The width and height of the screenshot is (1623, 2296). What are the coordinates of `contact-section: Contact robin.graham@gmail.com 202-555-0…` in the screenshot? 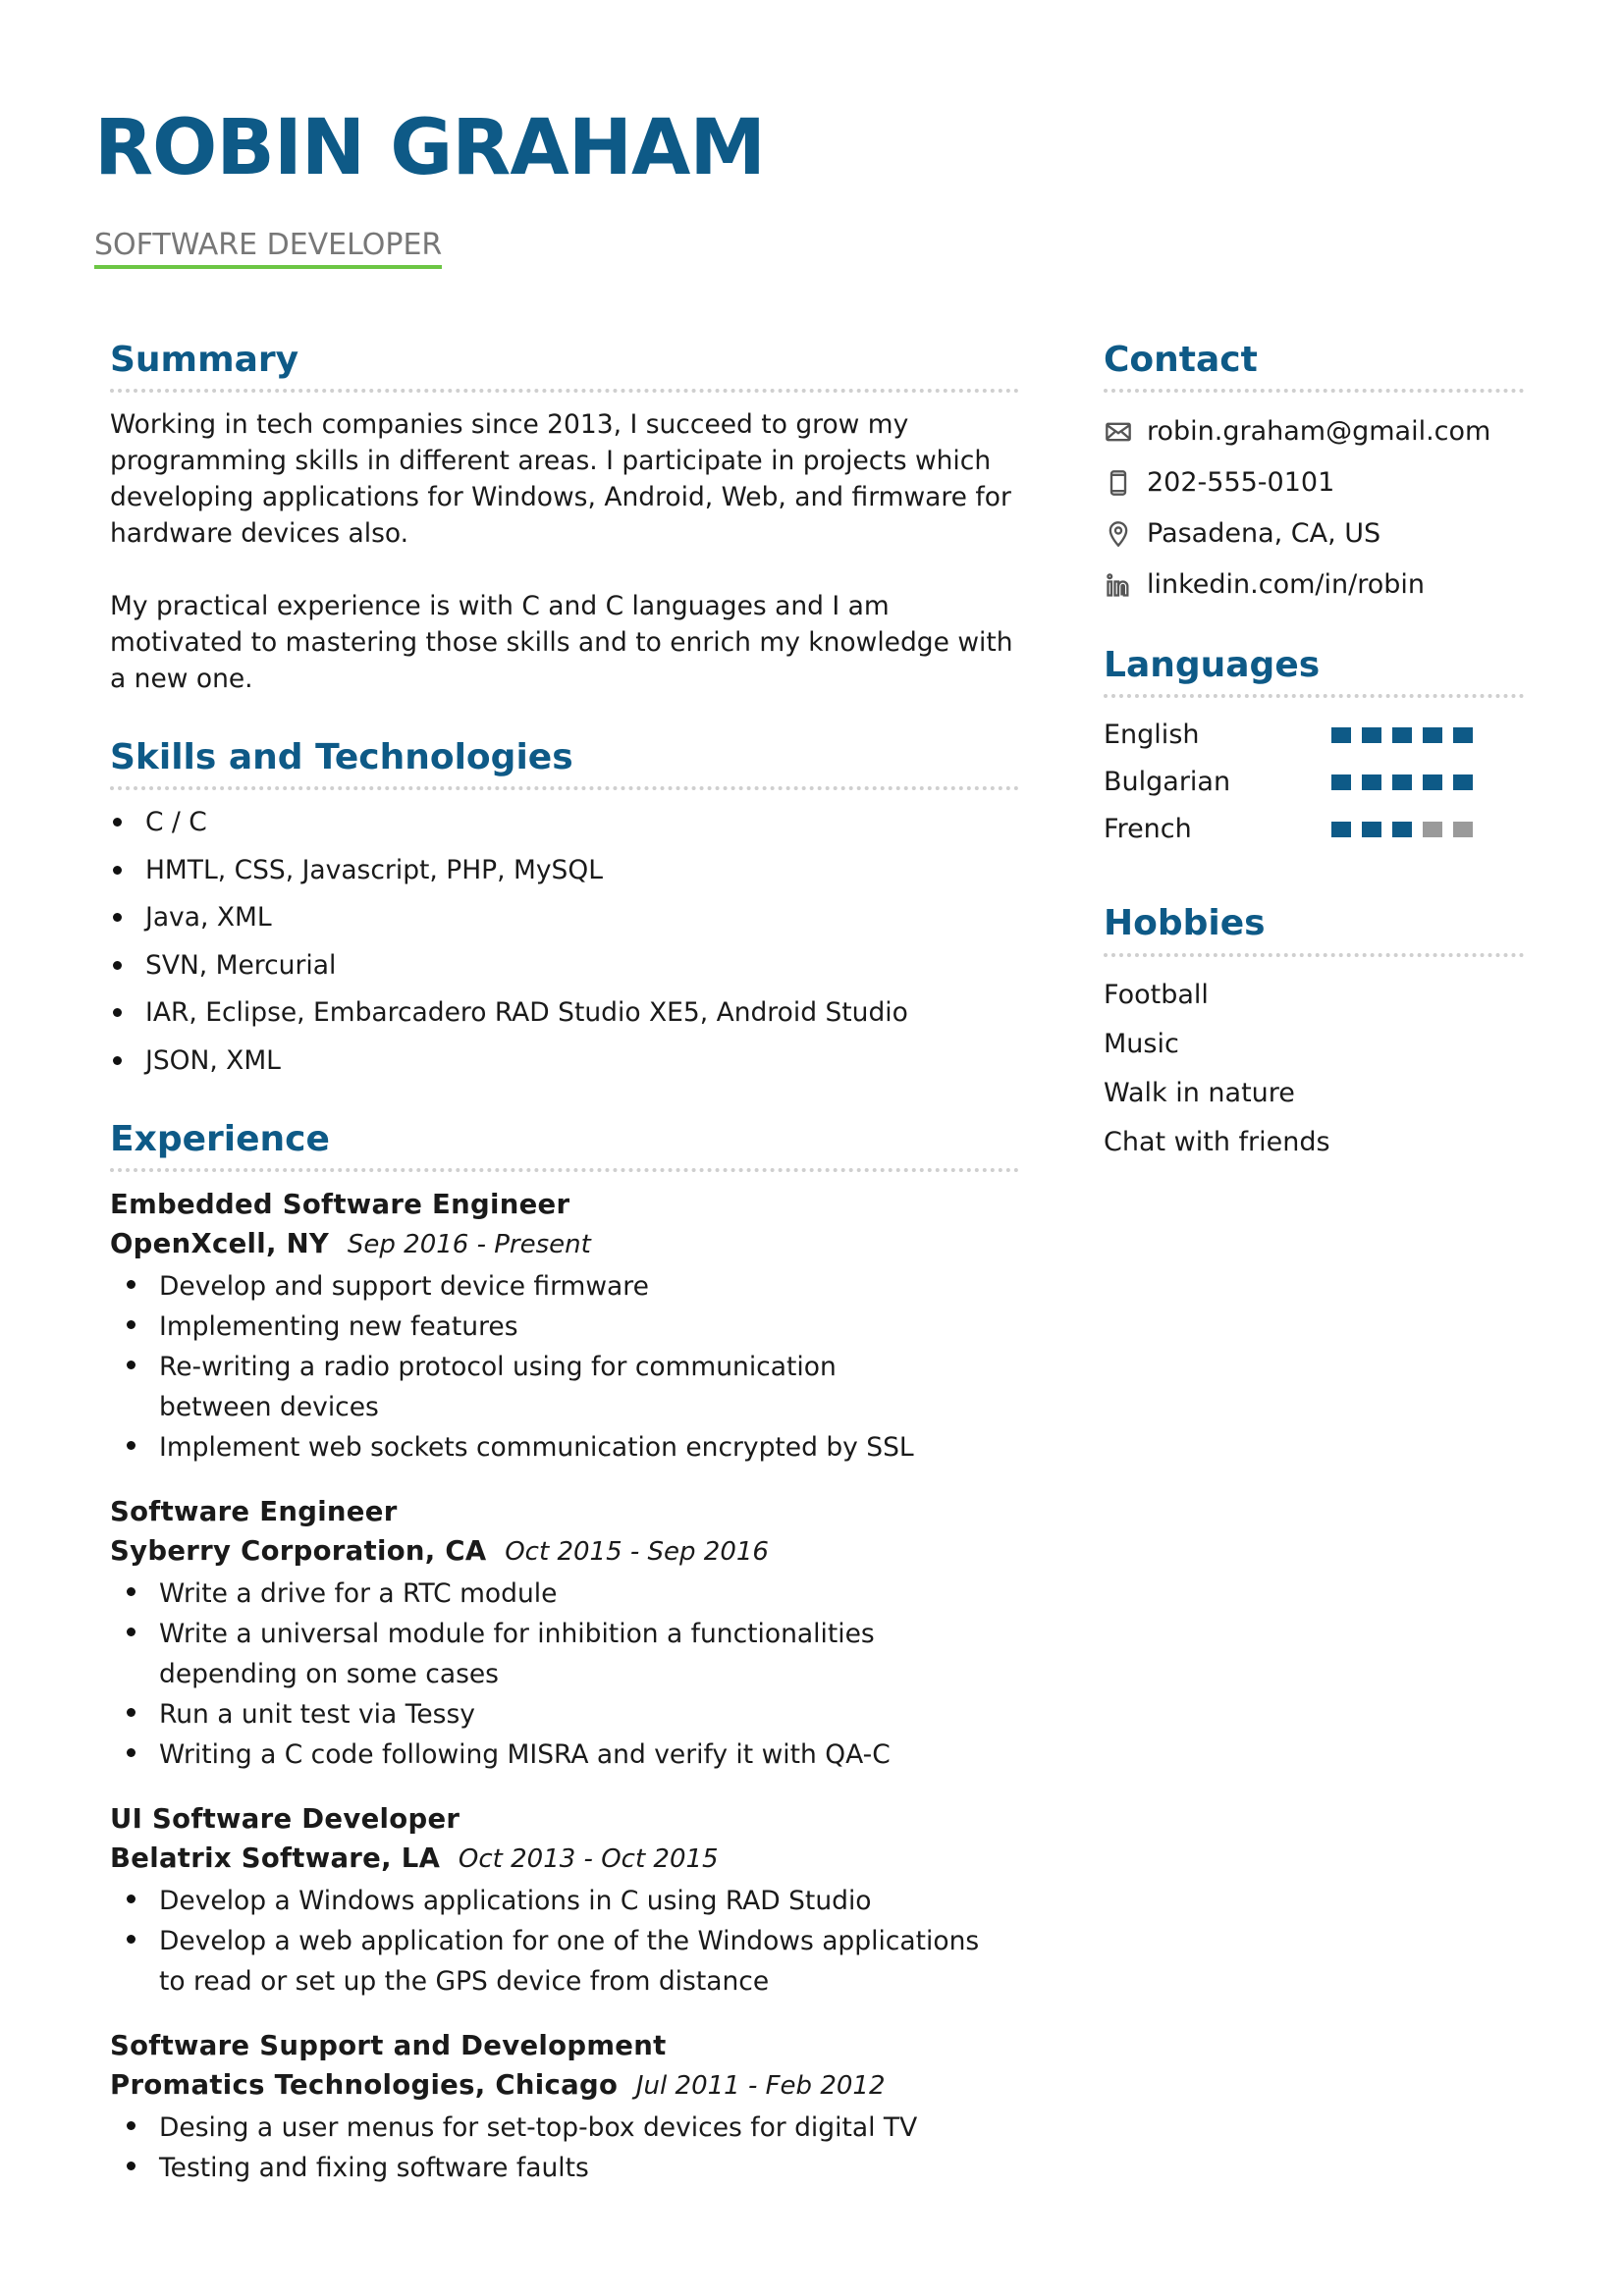 It's located at (1314, 475).